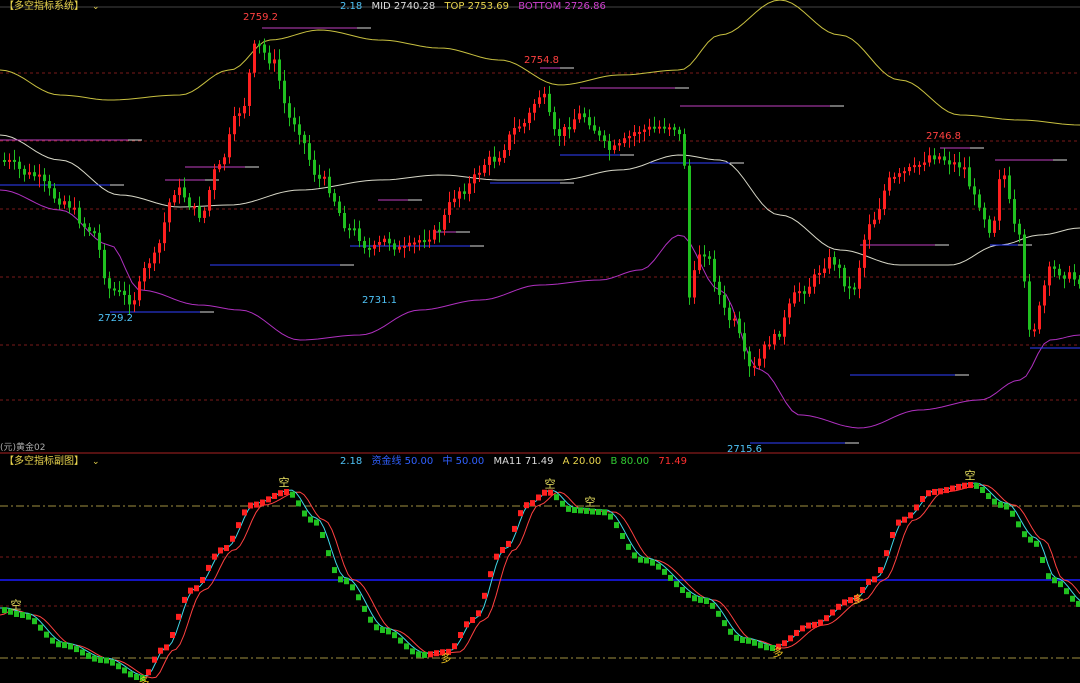 This screenshot has height=683, width=1080. What do you see at coordinates (672, 461) in the screenshot?
I see `readout-current: 71.49` at bounding box center [672, 461].